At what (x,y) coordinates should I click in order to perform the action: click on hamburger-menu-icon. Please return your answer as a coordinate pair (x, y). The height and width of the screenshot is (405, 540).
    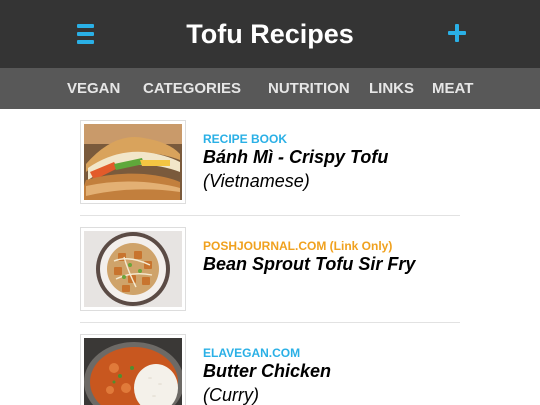
    Looking at the image, I should click on (85, 34).